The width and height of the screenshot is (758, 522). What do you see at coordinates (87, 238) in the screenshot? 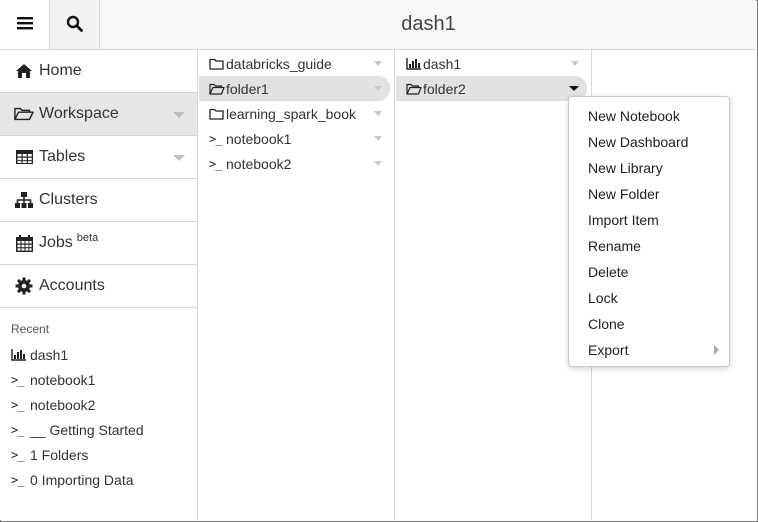
I see `beta-badge: beta` at bounding box center [87, 238].